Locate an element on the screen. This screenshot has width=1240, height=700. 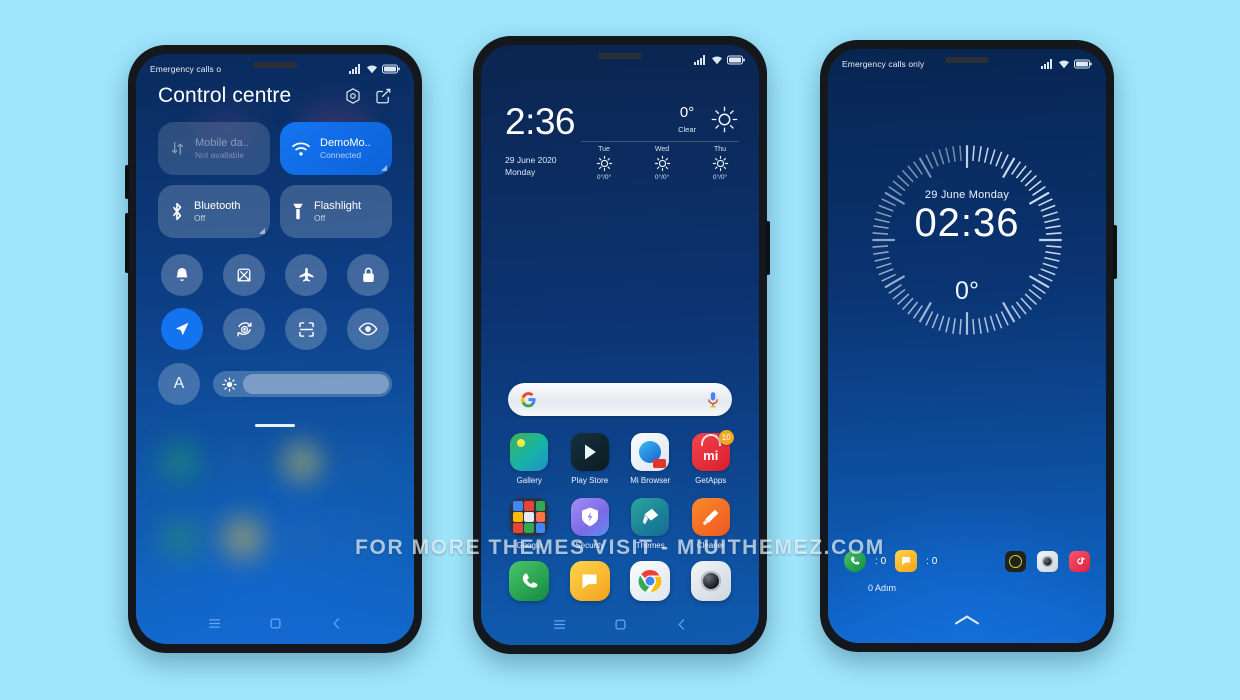
unlock-hint is located at coordinates (967, 622).